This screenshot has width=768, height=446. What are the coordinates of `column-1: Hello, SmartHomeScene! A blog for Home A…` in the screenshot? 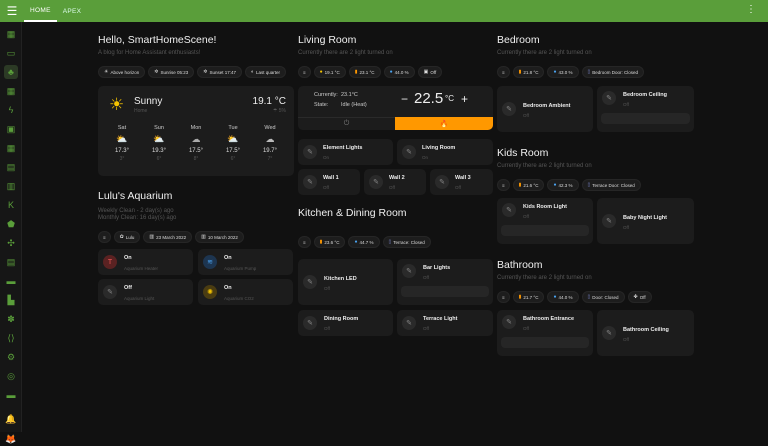 It's located at (196, 54).